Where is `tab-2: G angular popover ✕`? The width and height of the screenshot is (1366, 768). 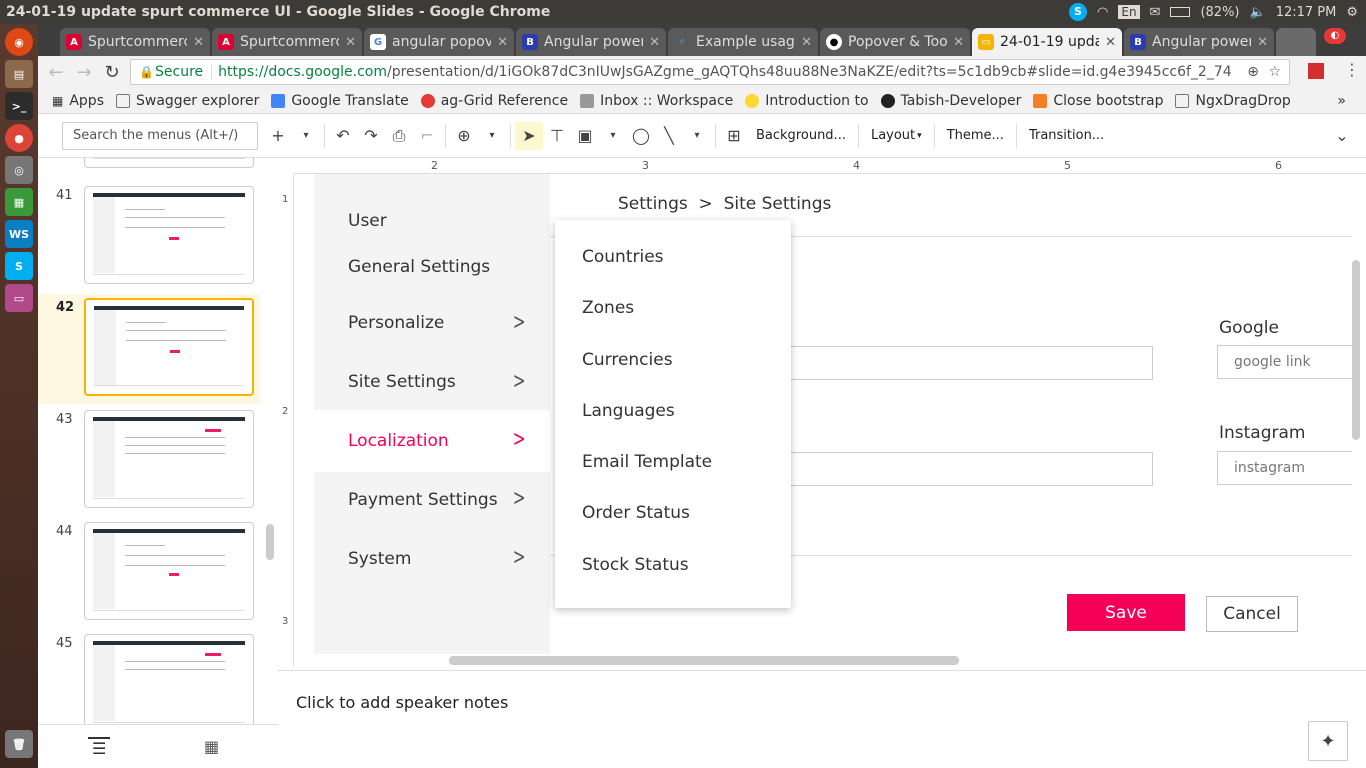
tab-2: G angular popover ✕ is located at coordinates (439, 42).